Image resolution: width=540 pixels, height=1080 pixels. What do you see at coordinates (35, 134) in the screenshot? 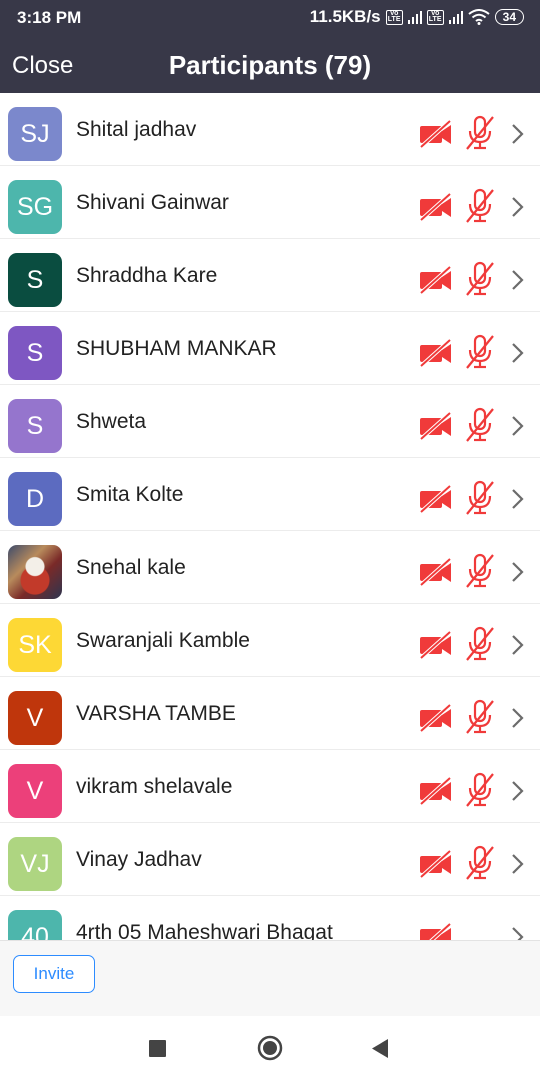
I see `avatar: SJ` at bounding box center [35, 134].